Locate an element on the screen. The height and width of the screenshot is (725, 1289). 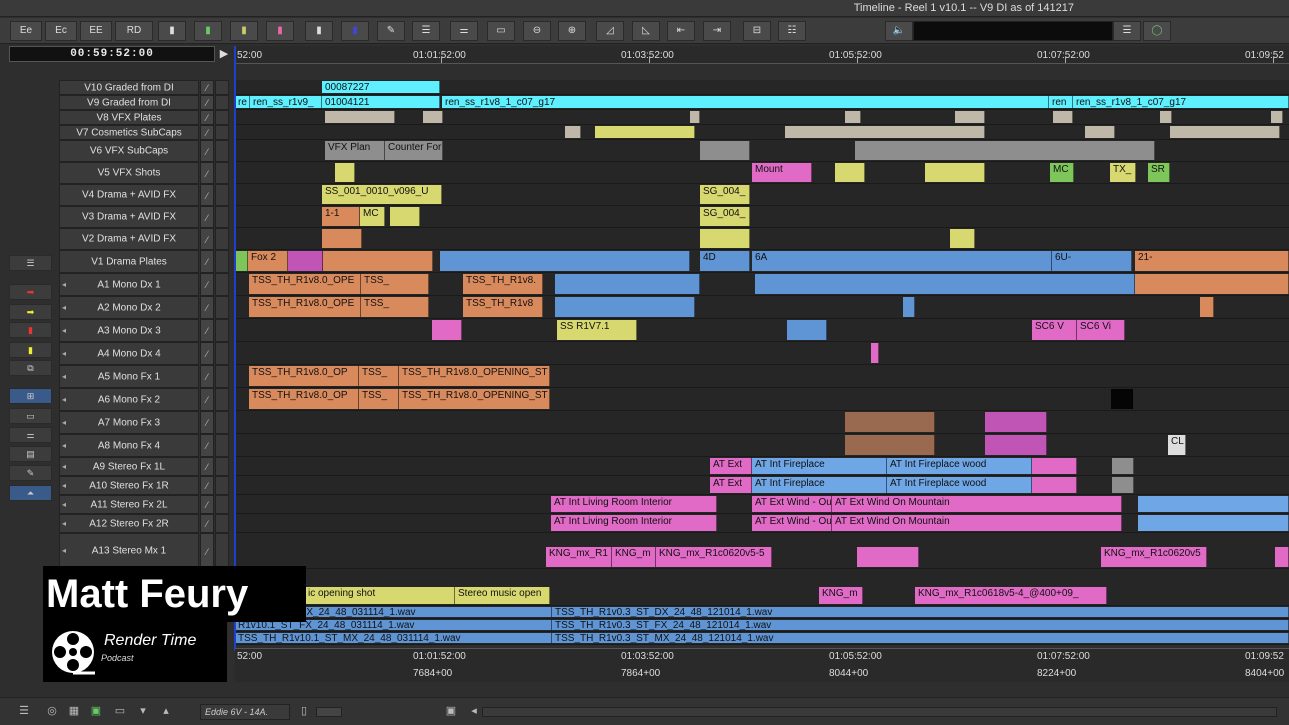
lane-v8 is located at coordinates (762, 117).